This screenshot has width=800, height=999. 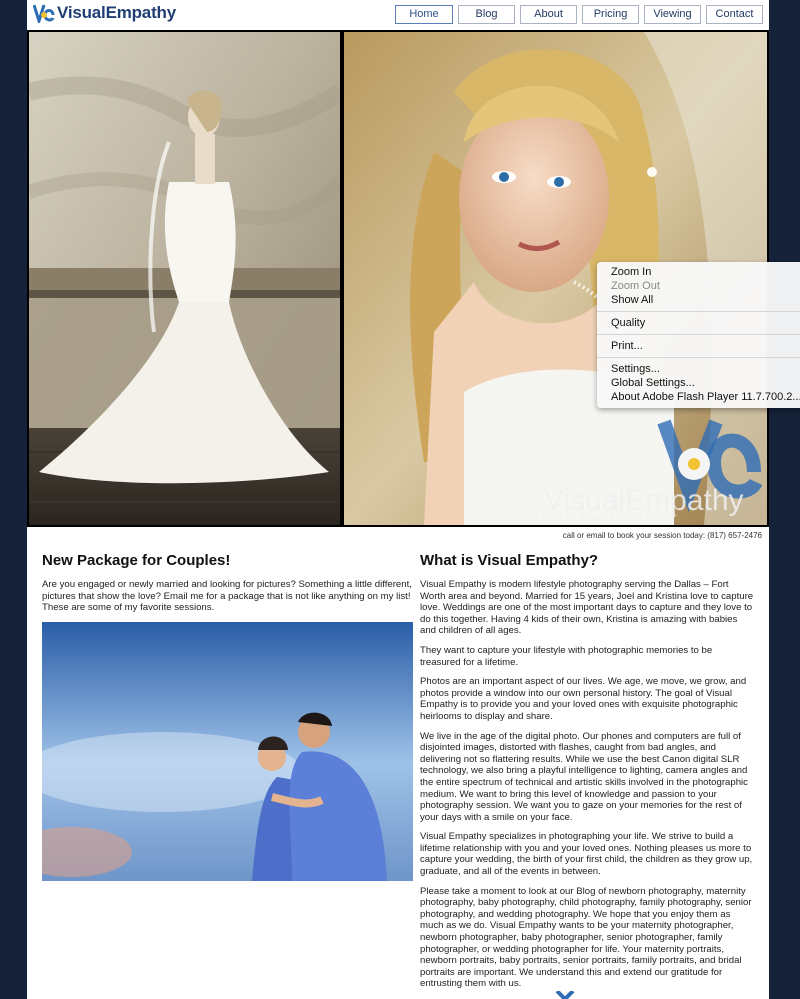 I want to click on main-nav: Home Blog About Pricing Viewing Contact, so click(x=579, y=14).